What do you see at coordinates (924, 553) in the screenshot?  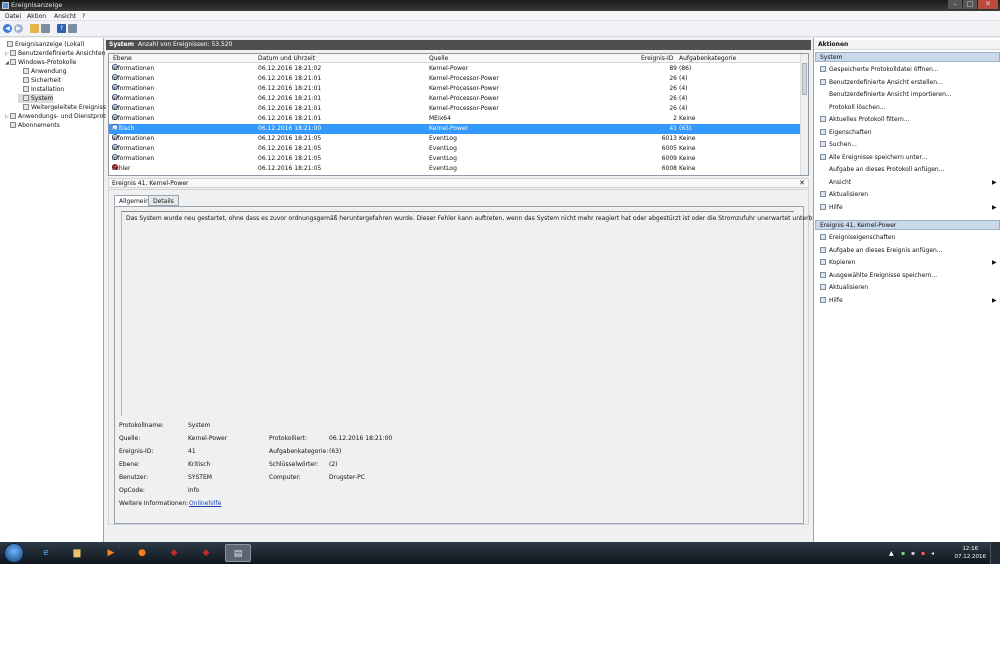 I see `action-center-icon: ▪` at bounding box center [924, 553].